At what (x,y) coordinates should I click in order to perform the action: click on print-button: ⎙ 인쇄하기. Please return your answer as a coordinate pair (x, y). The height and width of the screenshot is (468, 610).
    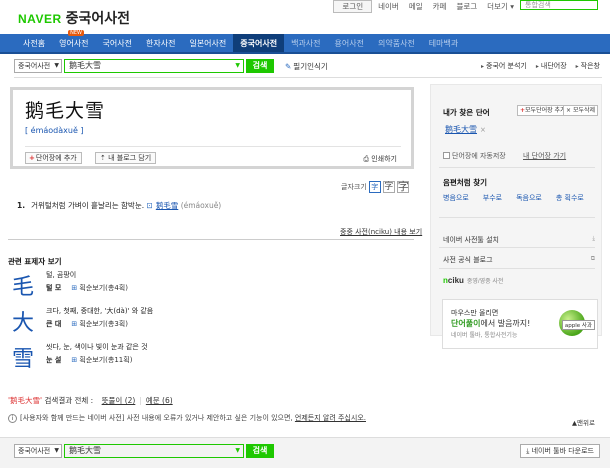
    Looking at the image, I should click on (380, 159).